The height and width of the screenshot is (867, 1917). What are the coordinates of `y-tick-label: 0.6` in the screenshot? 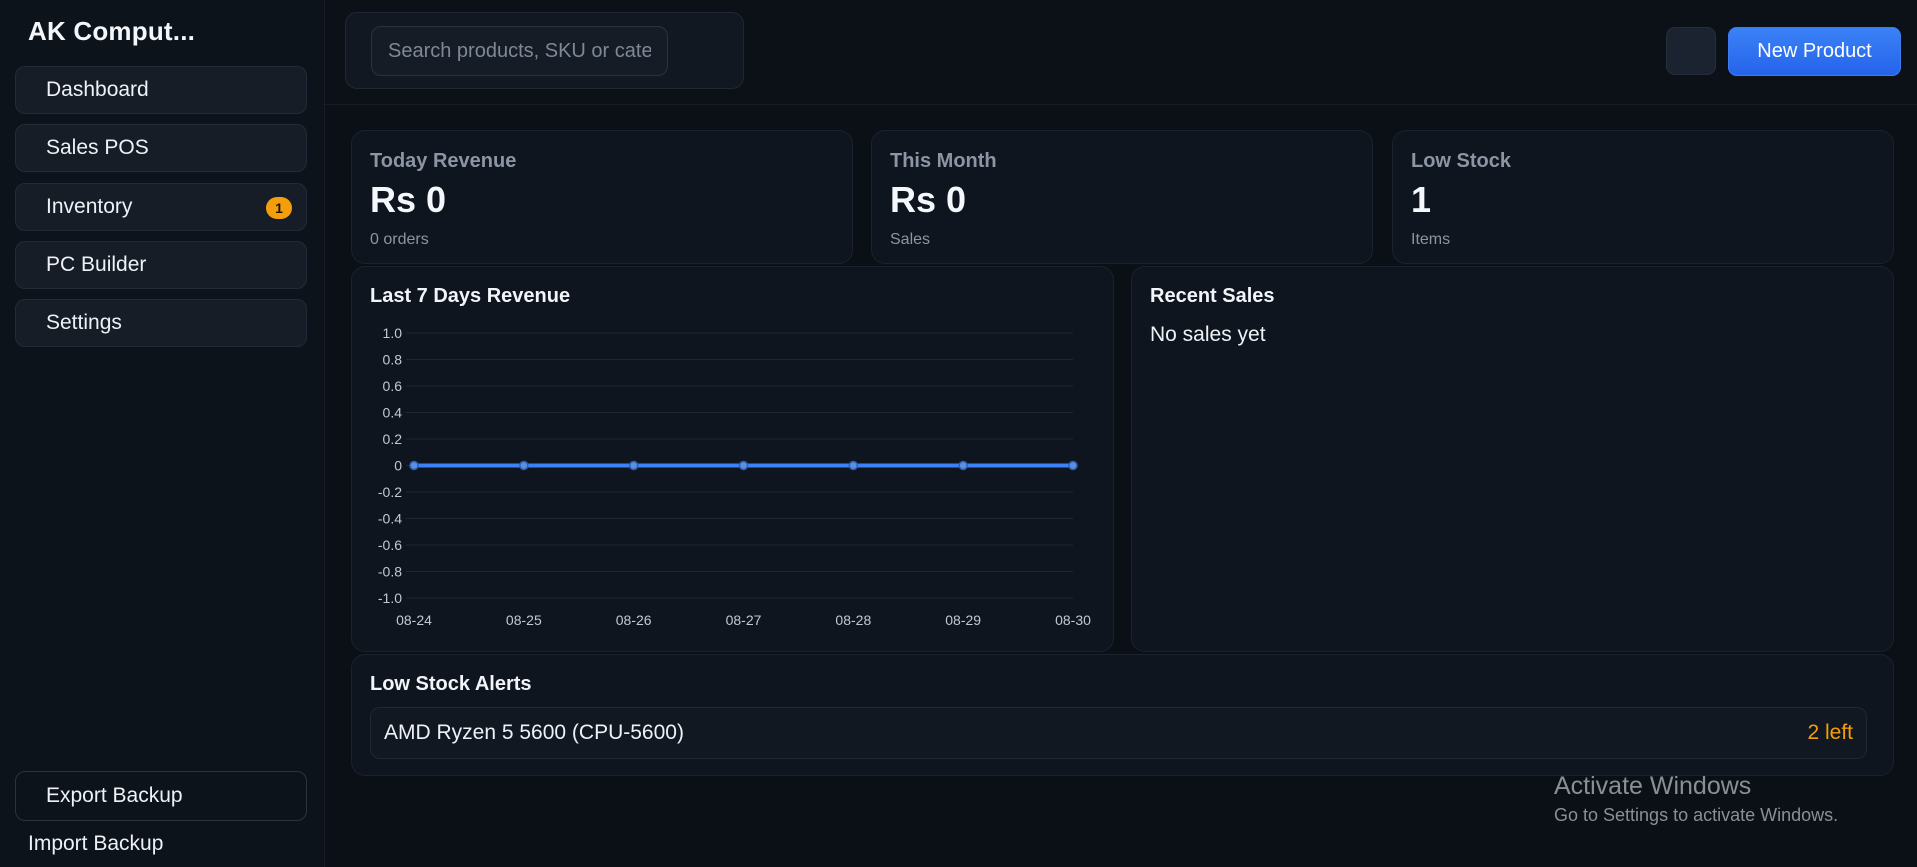 It's located at (393, 386).